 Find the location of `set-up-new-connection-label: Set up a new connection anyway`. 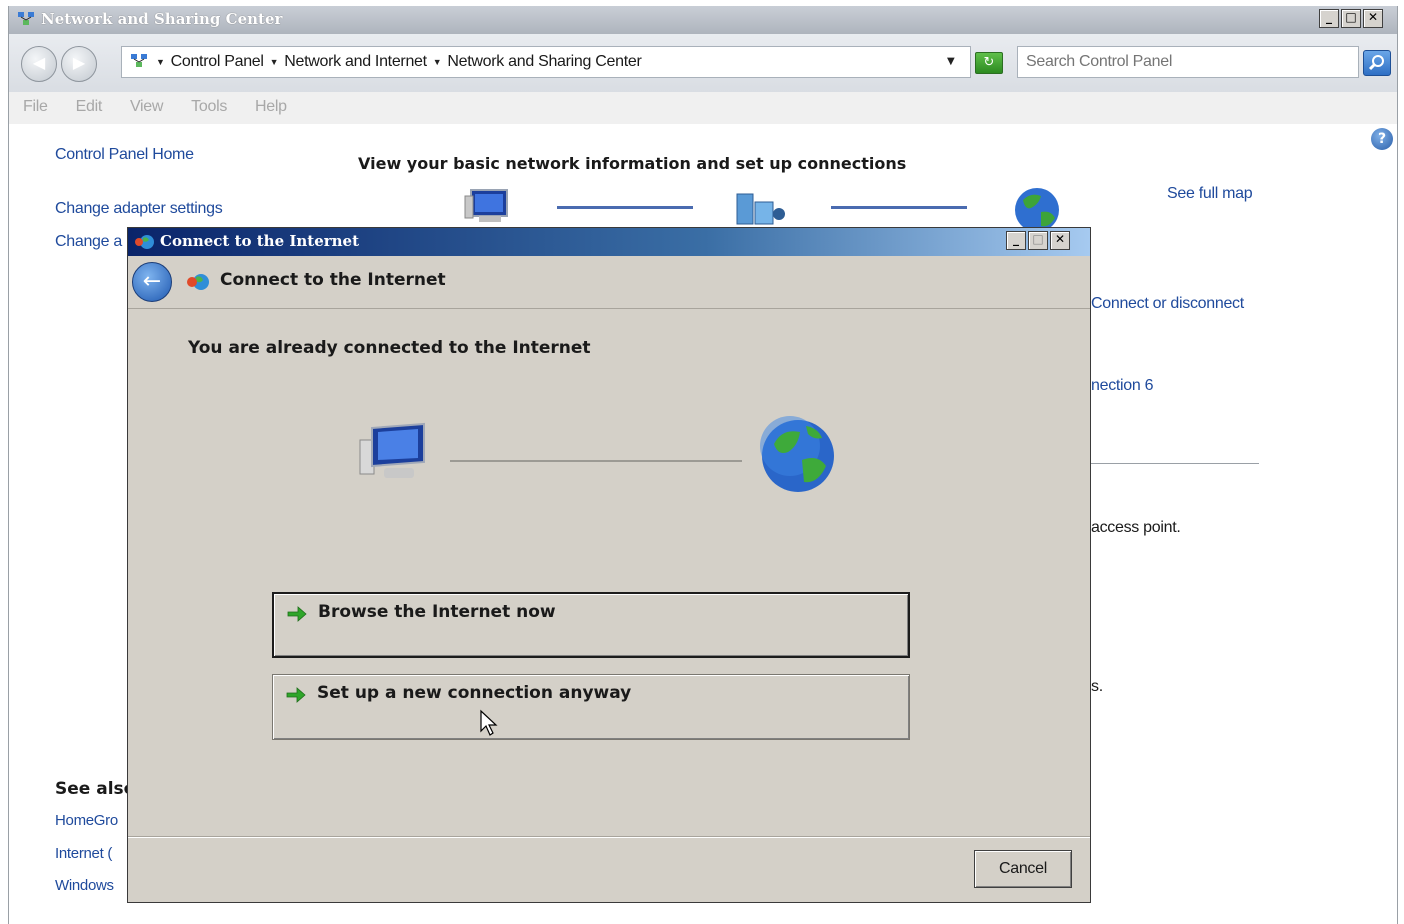

set-up-new-connection-label: Set up a new connection anyway is located at coordinates (474, 693).